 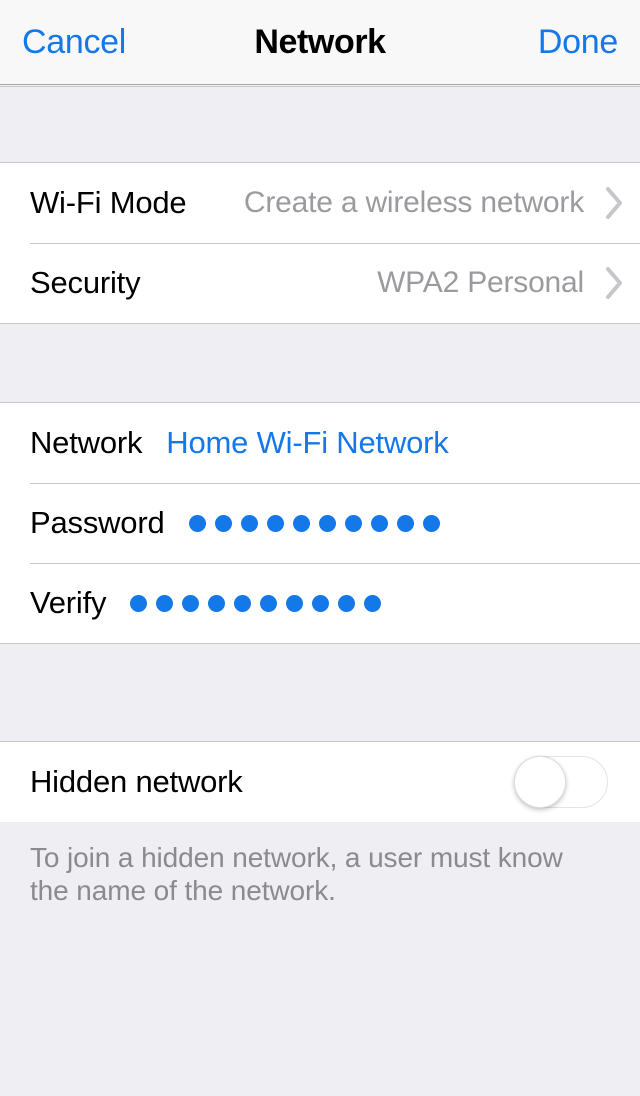 I want to click on network-name-input: Home Wi-Fi Network, so click(x=295, y=443).